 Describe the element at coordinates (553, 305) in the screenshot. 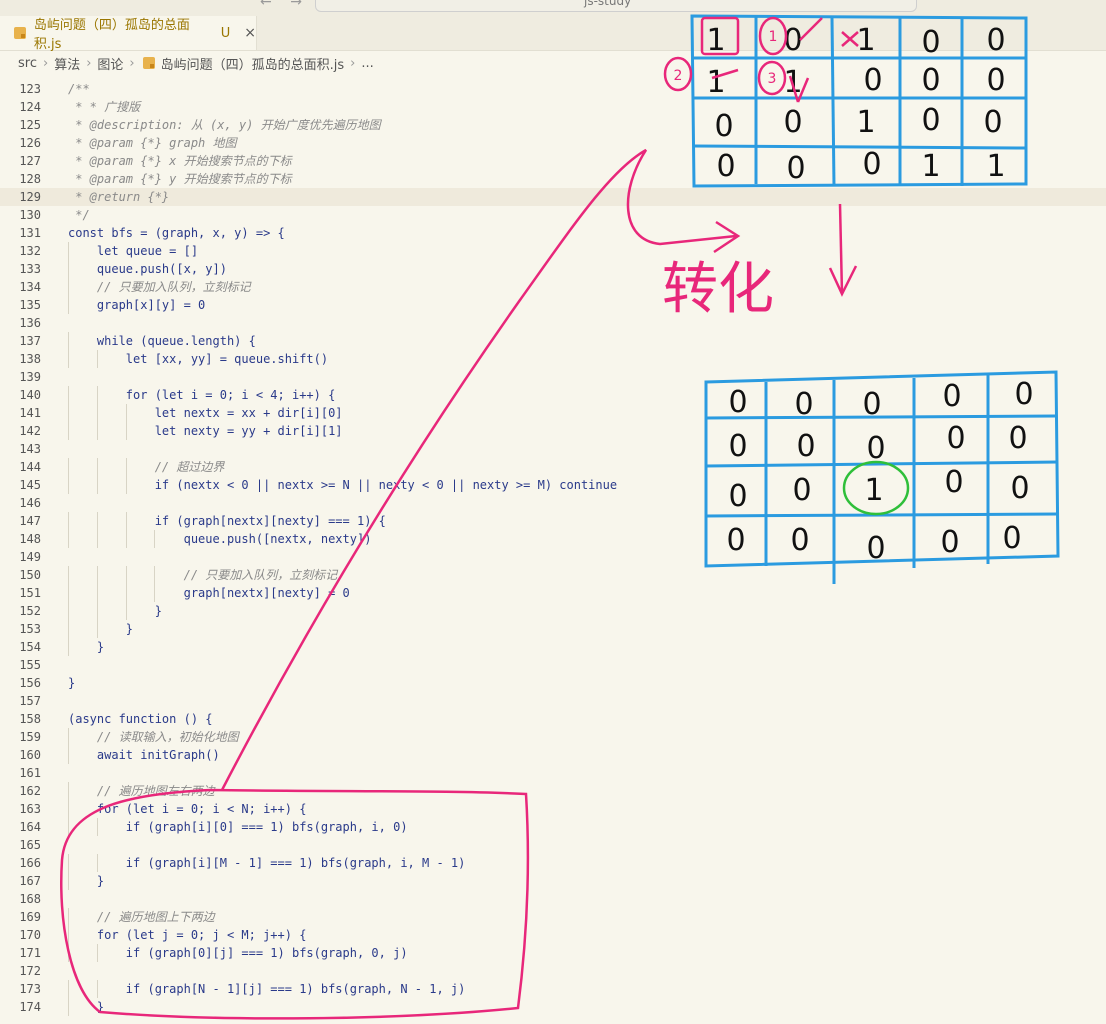

I see `code-line: 135 graph[x][y] = 0` at that location.